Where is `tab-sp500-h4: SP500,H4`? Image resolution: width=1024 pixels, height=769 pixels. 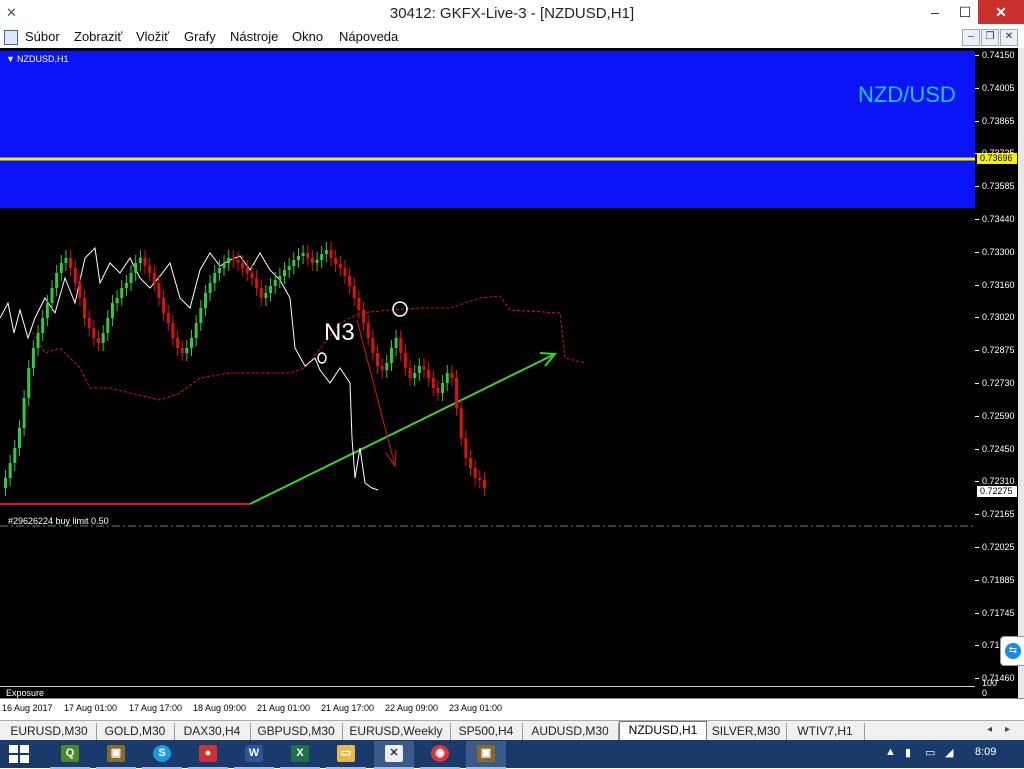
tab-sp500-h4: SP500,H4 is located at coordinates (486, 731).